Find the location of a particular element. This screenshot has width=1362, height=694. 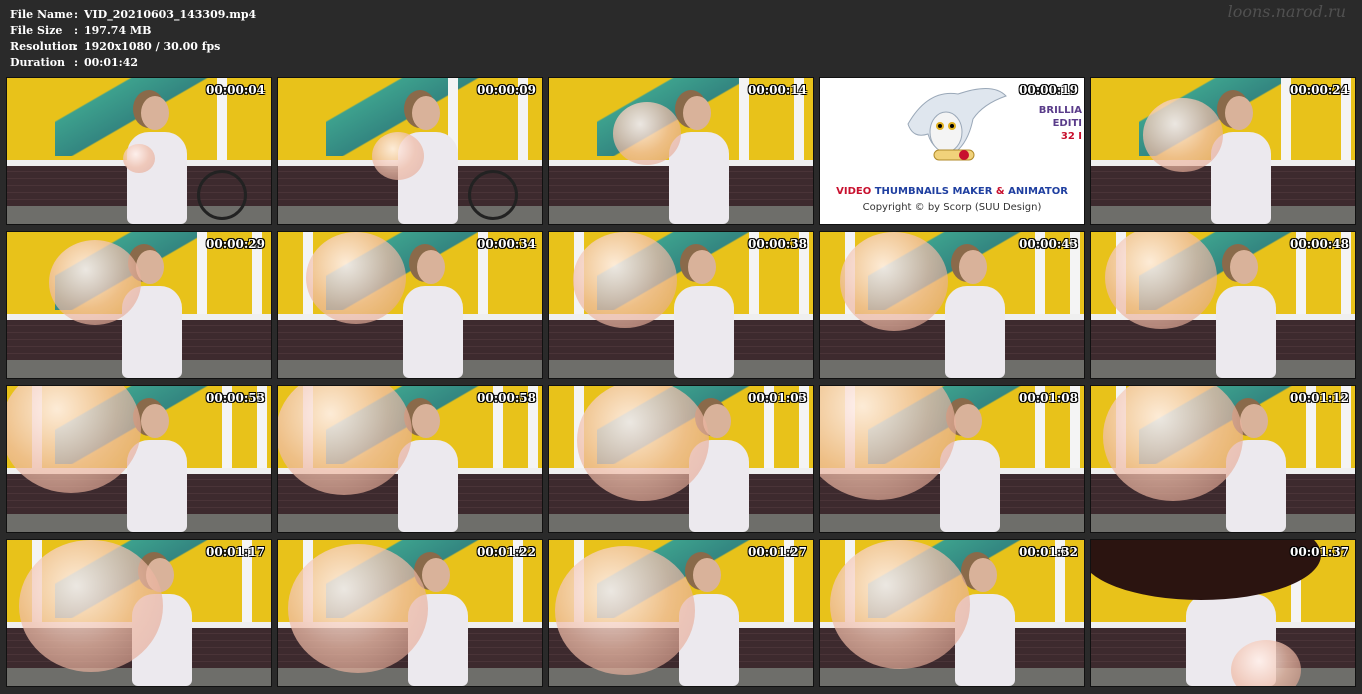

thumbnail-timestamp: 00:00:48 is located at coordinates (1319, 244).